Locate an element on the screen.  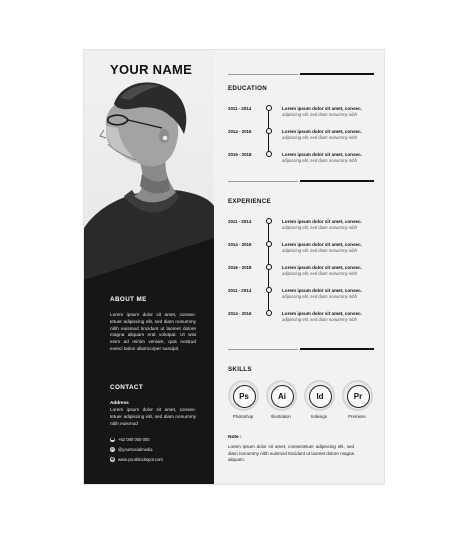
contact-website: ◍ www.yourblockspot.com is located at coordinates (136, 459).